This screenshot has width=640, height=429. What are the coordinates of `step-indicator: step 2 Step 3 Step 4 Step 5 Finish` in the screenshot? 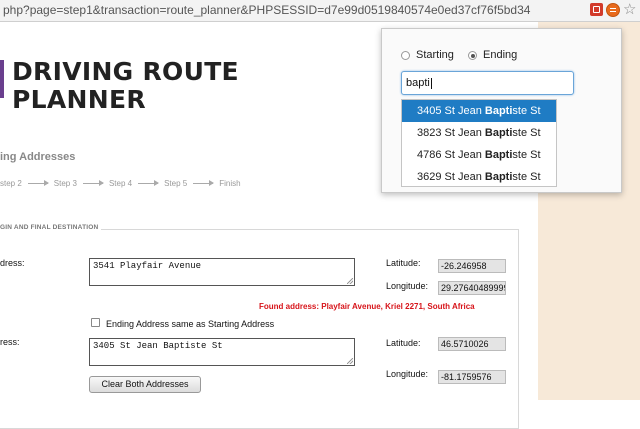 It's located at (120, 183).